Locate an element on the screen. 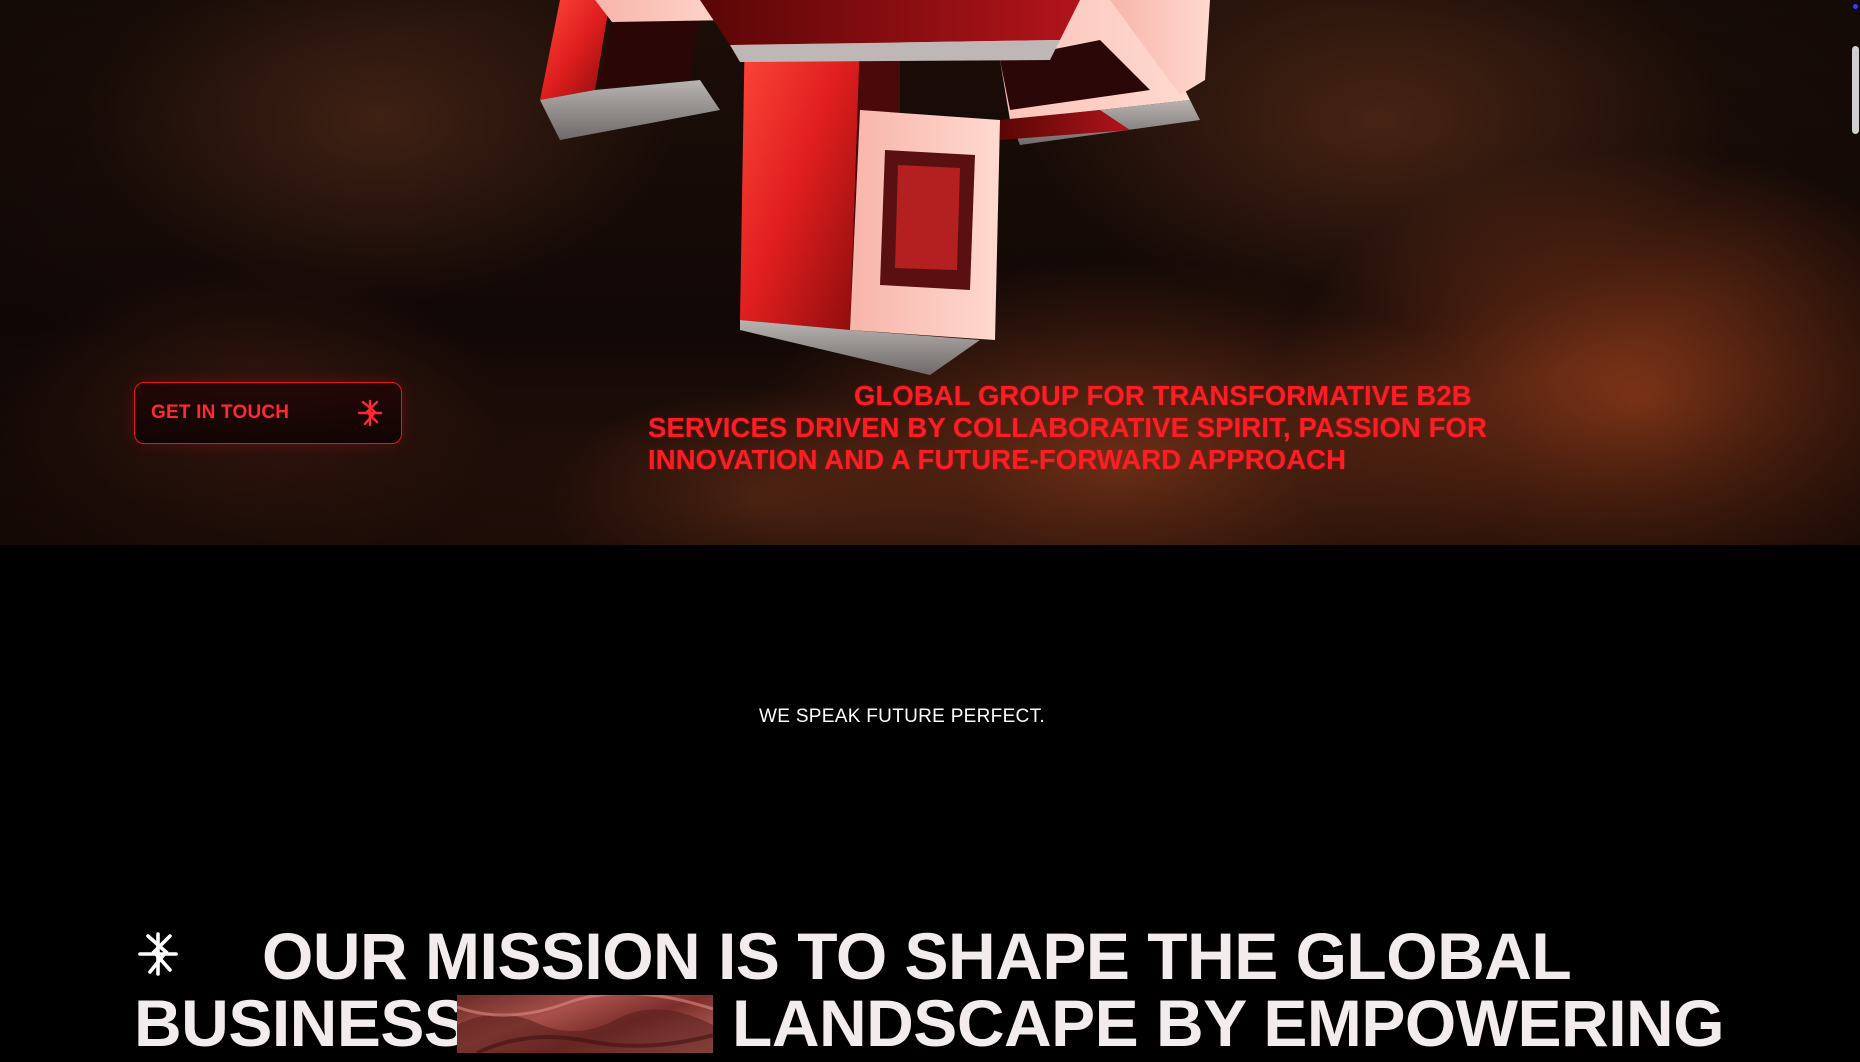 The height and width of the screenshot is (1062, 1860). indicator-dot is located at coordinates (1855, 6).